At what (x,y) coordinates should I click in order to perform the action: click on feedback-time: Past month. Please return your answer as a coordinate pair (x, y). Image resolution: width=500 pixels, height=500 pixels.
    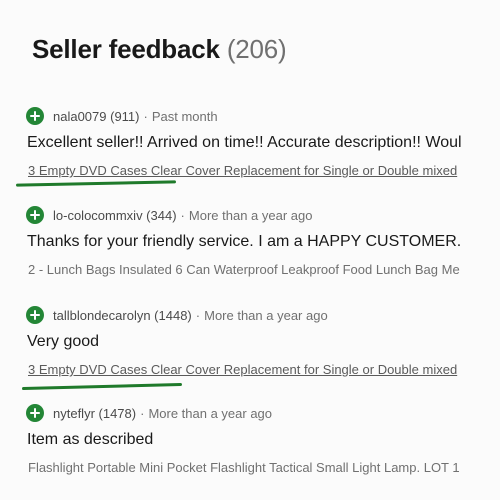
    Looking at the image, I should click on (184, 116).